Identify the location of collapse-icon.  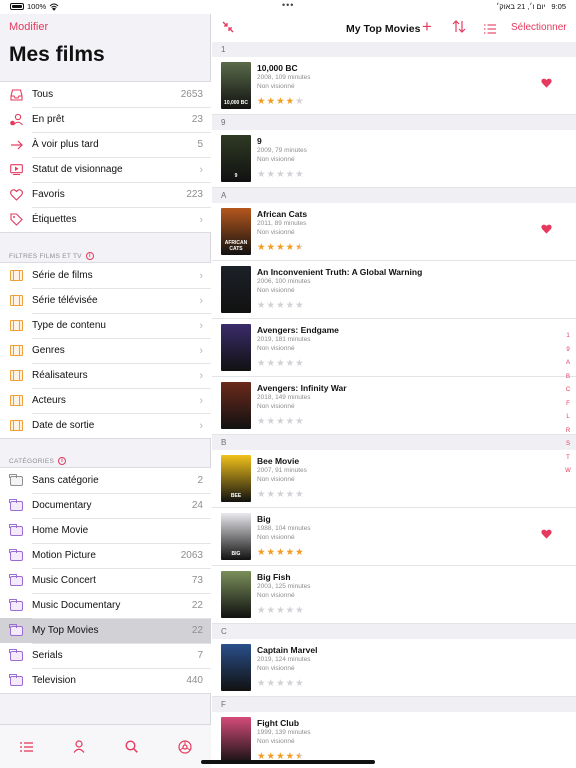
(228, 29).